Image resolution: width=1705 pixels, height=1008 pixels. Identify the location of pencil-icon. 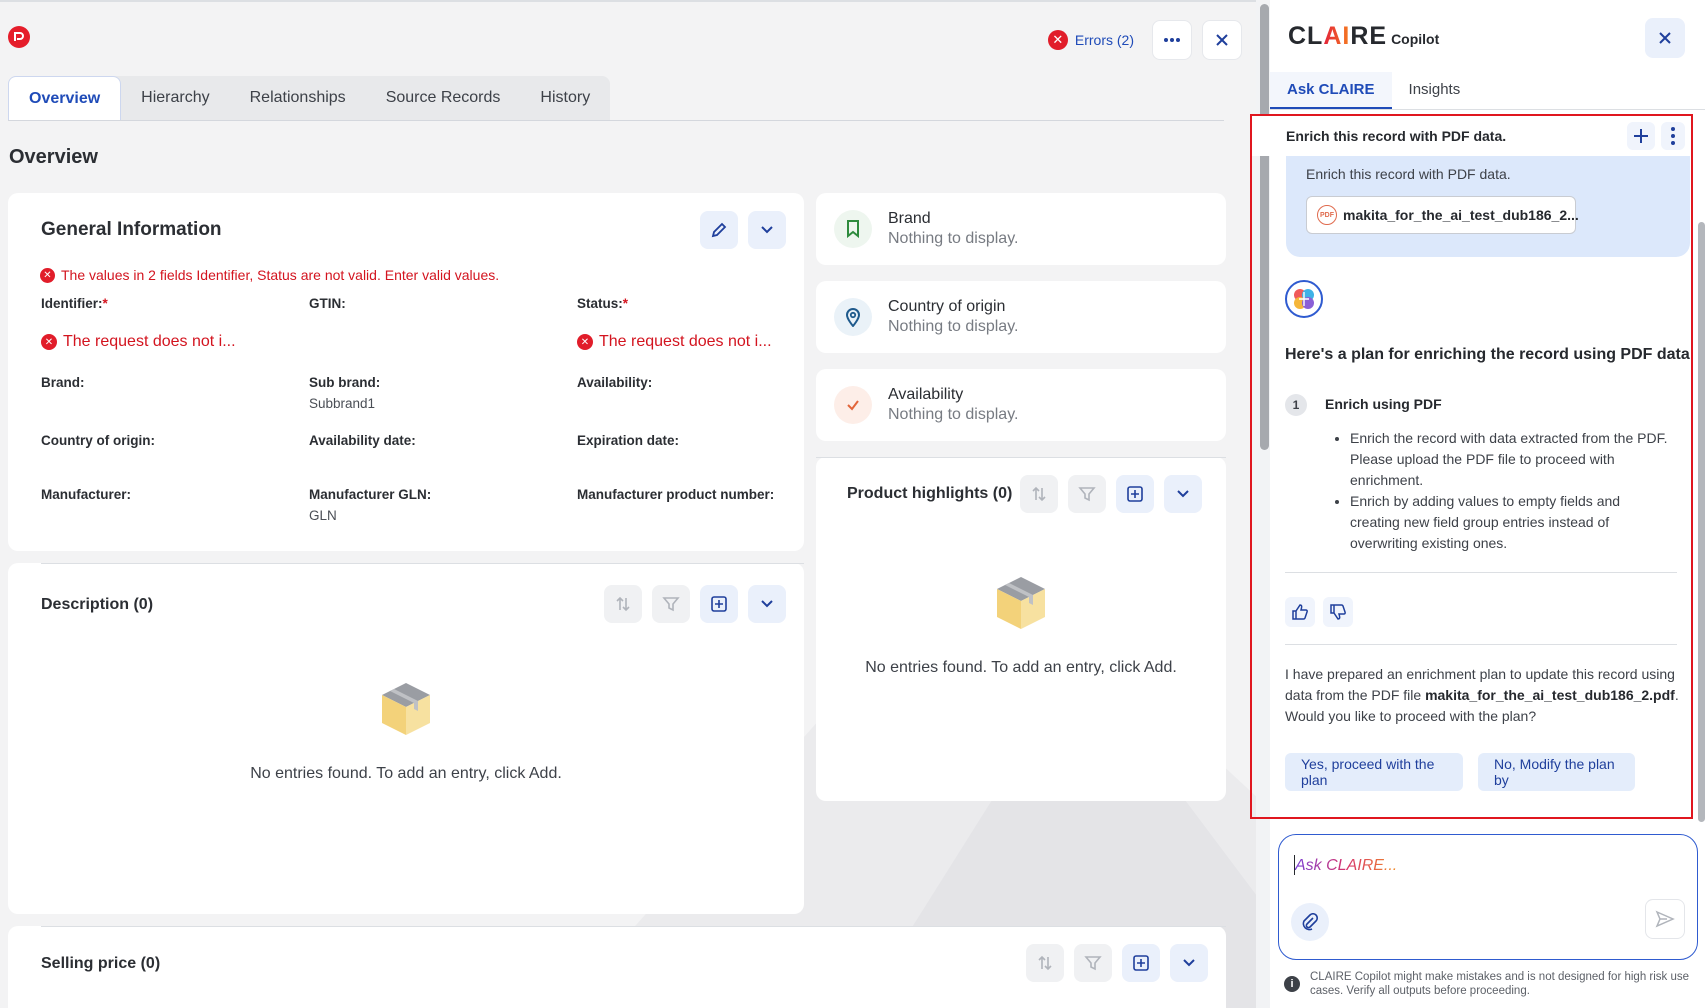
(719, 230).